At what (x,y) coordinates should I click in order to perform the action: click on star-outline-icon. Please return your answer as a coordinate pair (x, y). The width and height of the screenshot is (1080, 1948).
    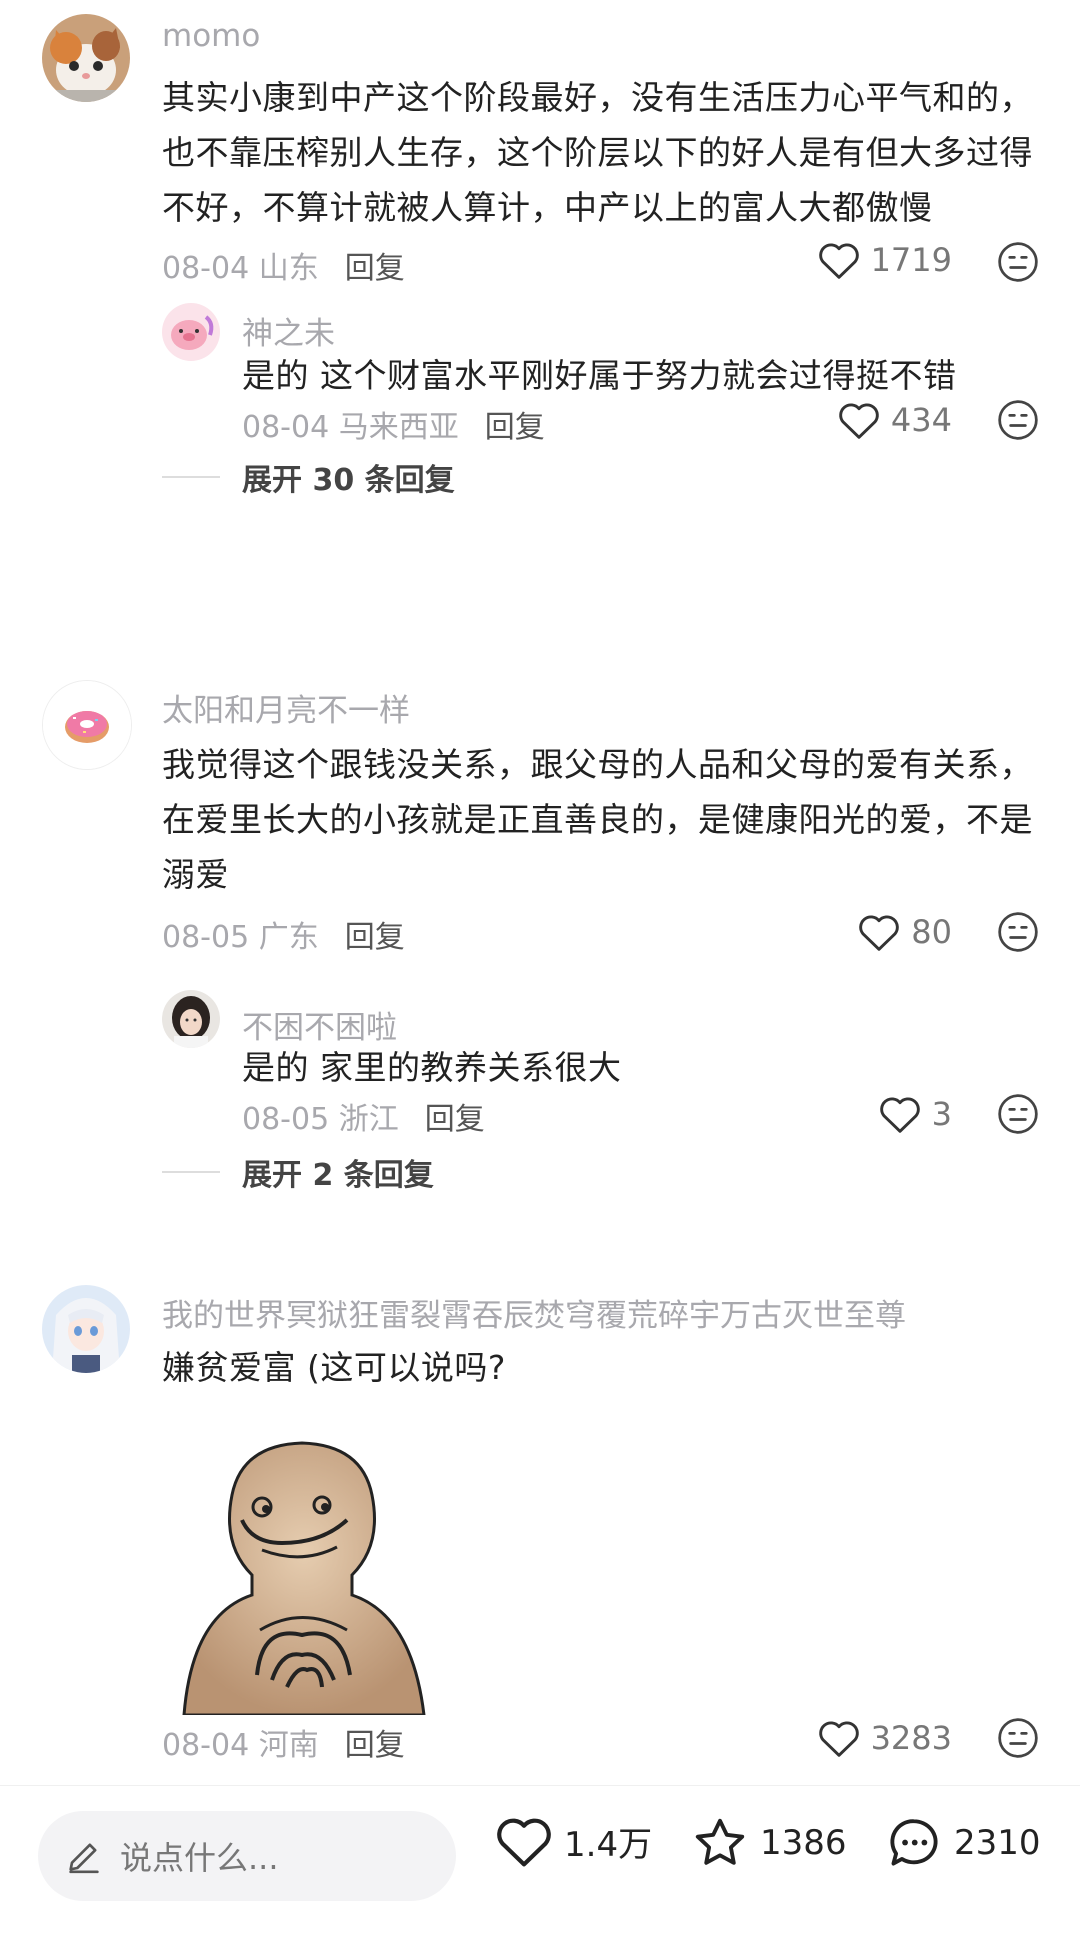
    Looking at the image, I should click on (720, 1841).